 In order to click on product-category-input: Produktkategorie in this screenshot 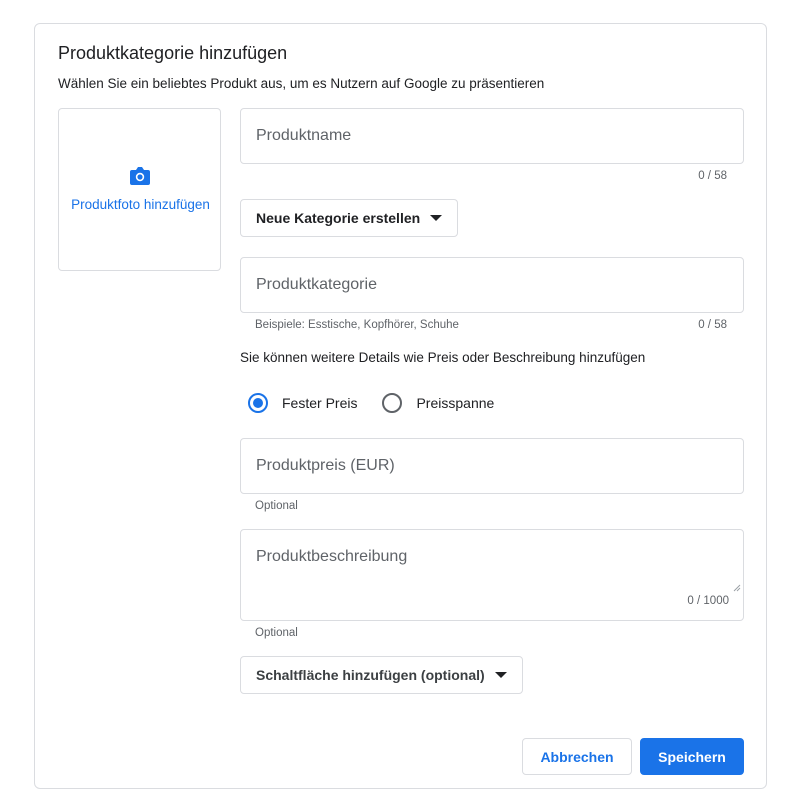, I will do `click(492, 285)`.